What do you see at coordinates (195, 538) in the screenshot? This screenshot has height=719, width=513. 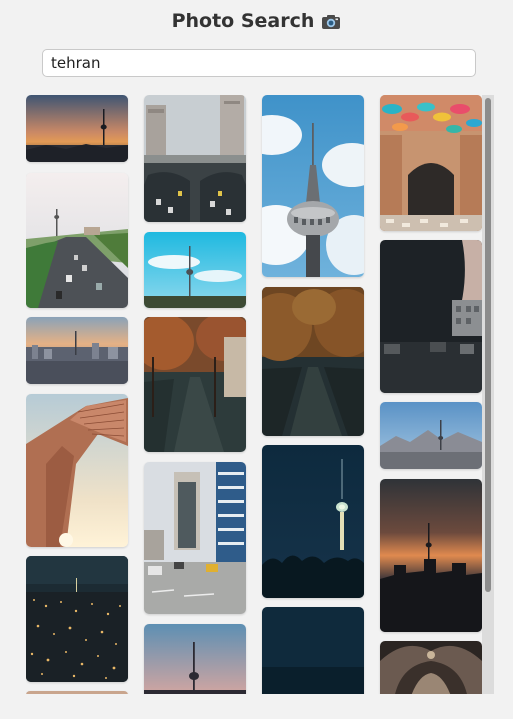 I see `photo-downtown-buildings` at bounding box center [195, 538].